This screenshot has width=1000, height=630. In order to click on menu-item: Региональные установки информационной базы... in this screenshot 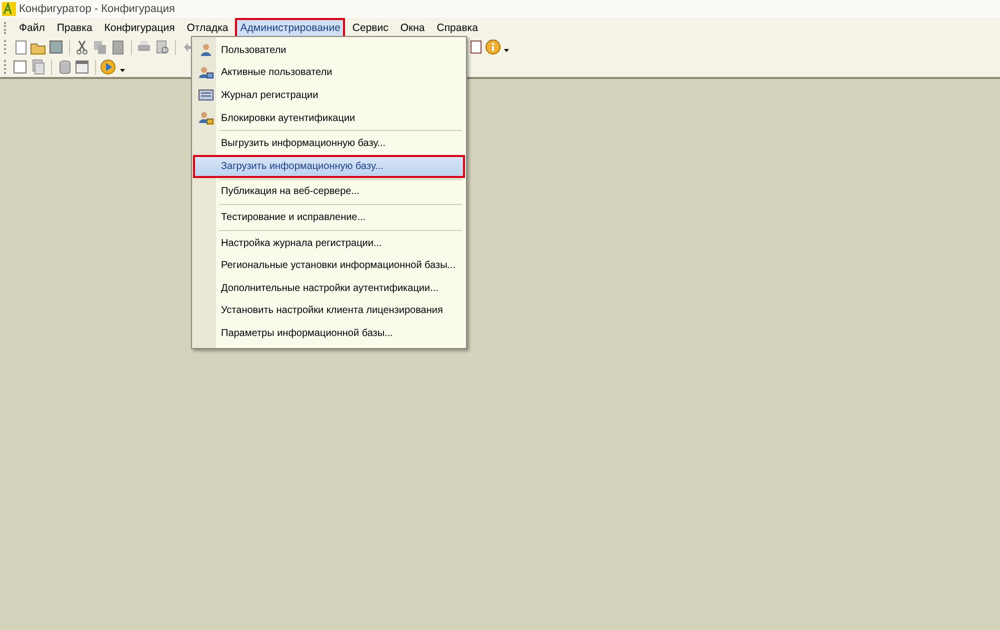, I will do `click(329, 265)`.